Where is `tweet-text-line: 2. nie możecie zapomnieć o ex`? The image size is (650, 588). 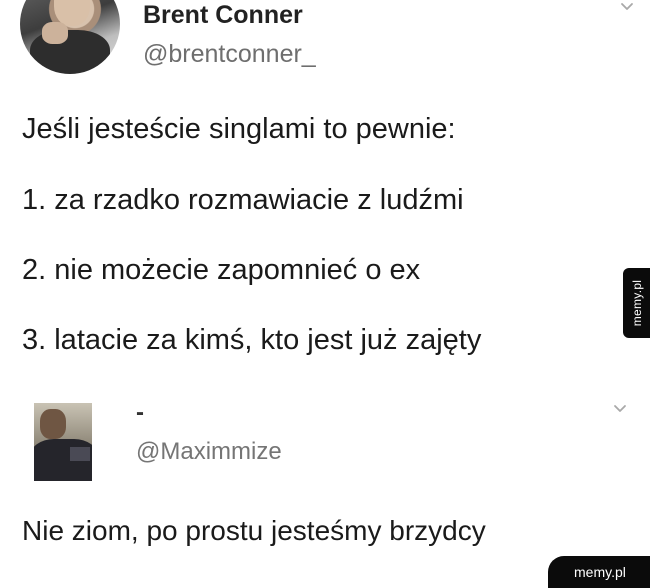
tweet-text-line: 2. nie możecie zapomnieć o ex is located at coordinates (221, 270).